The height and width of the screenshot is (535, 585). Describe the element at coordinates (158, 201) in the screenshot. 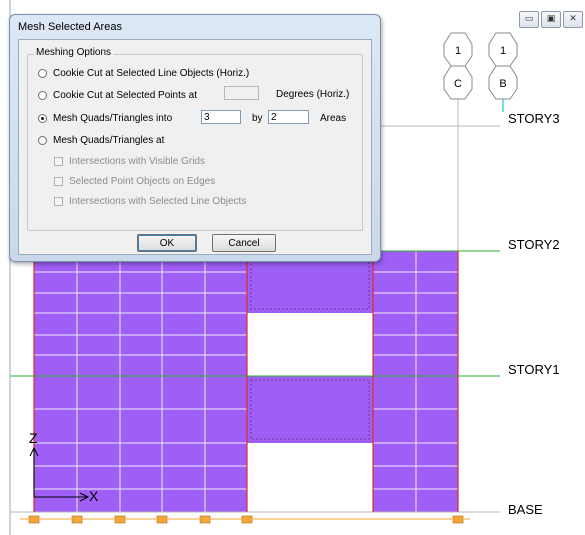

I see `checkbox-label: Intersections with Selected Line Objects` at that location.